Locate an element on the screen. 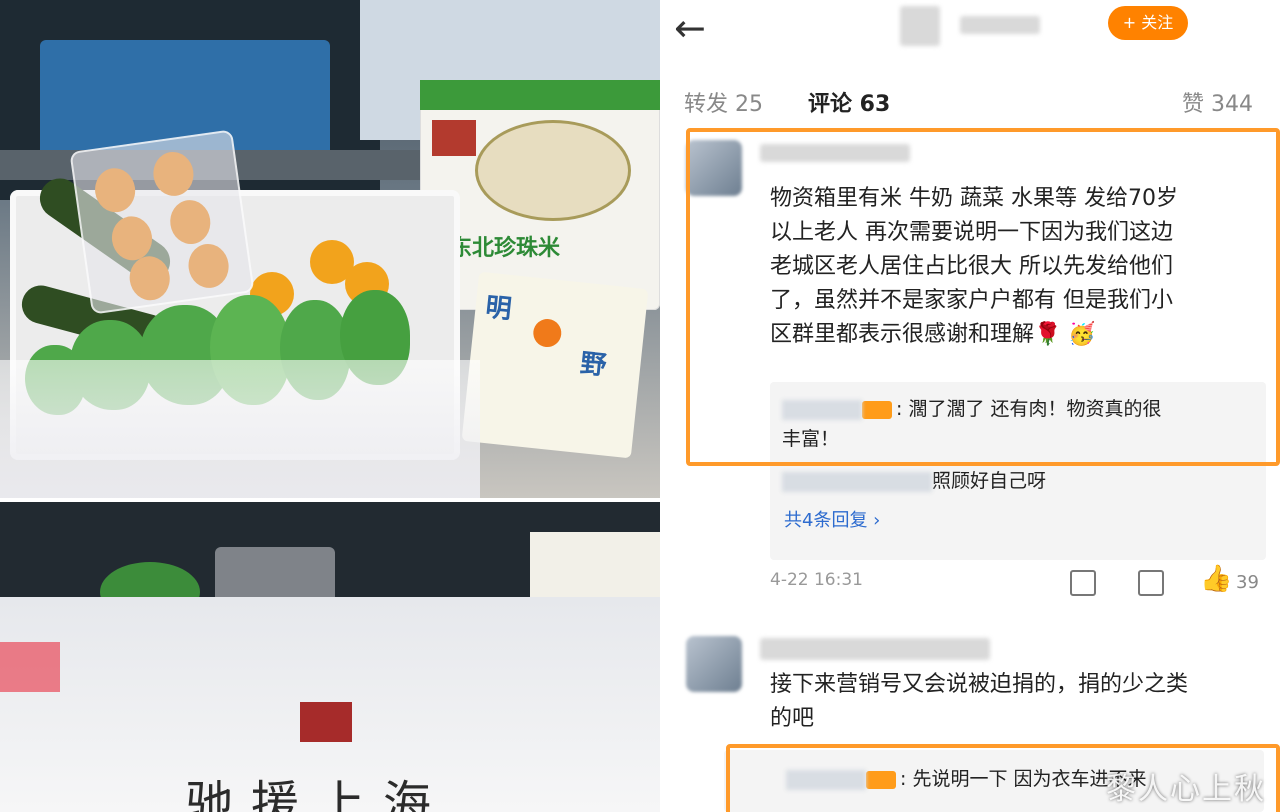 Image resolution: width=1280 pixels, height=812 pixels. brand-logo is located at coordinates (326, 722).